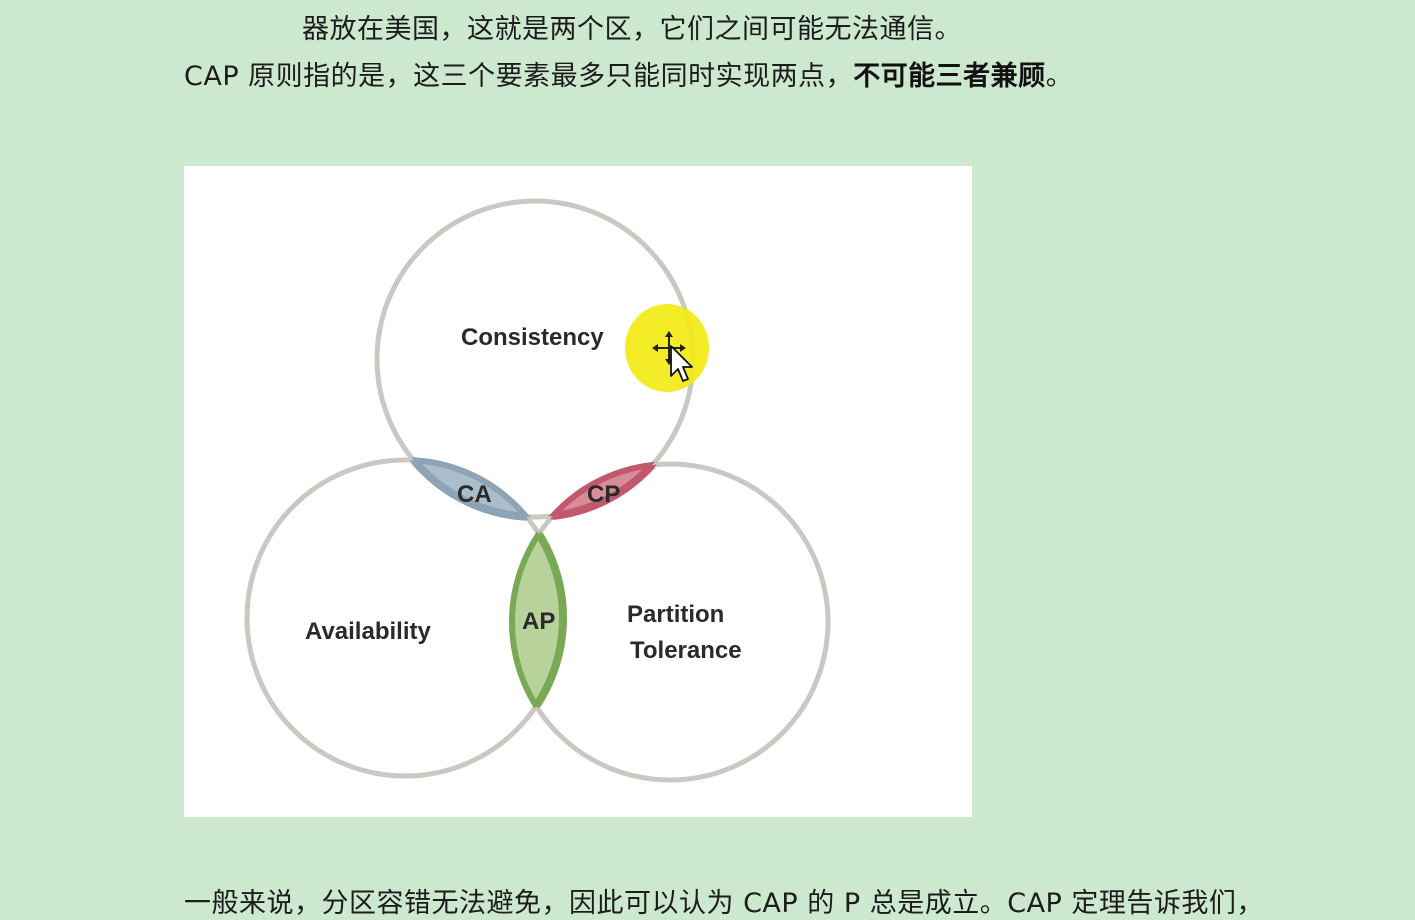  Describe the element at coordinates (949, 76) in the screenshot. I see `cap-principle-emphasis: 不可能三者兼顾` at that location.